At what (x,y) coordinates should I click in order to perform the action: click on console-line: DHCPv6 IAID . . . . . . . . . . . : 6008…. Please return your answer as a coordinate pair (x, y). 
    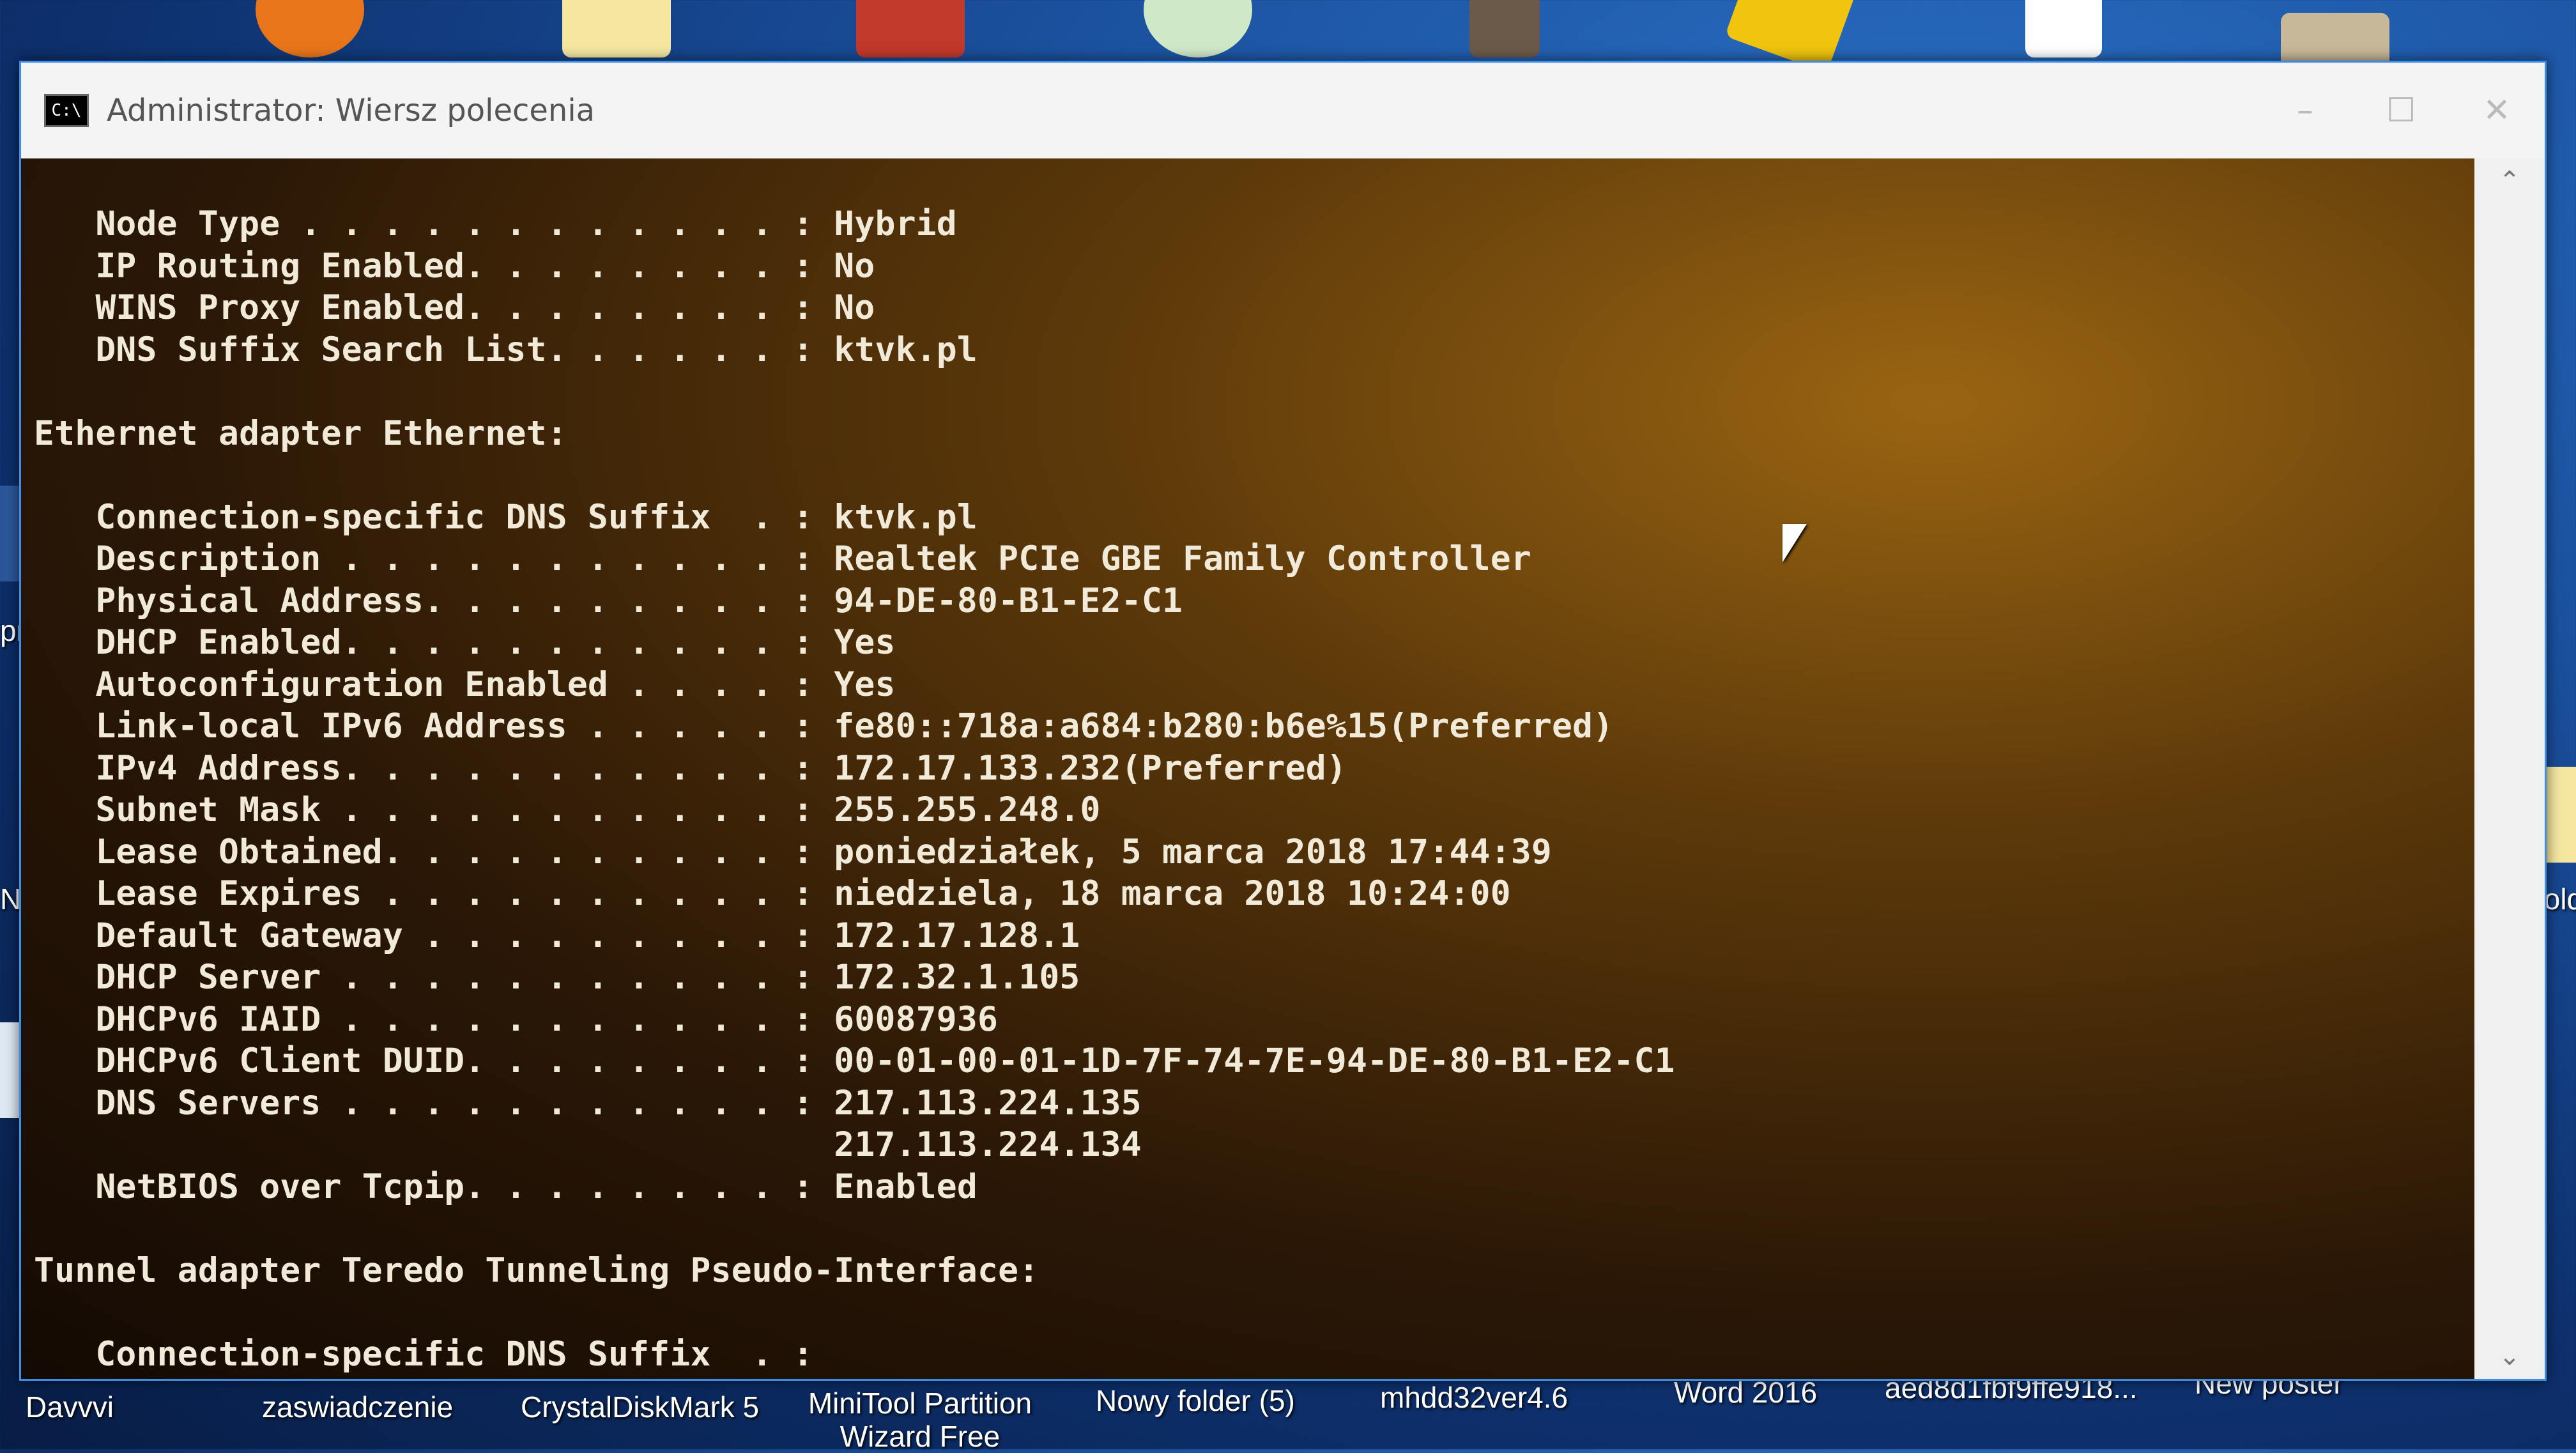
    Looking at the image, I should click on (547, 1019).